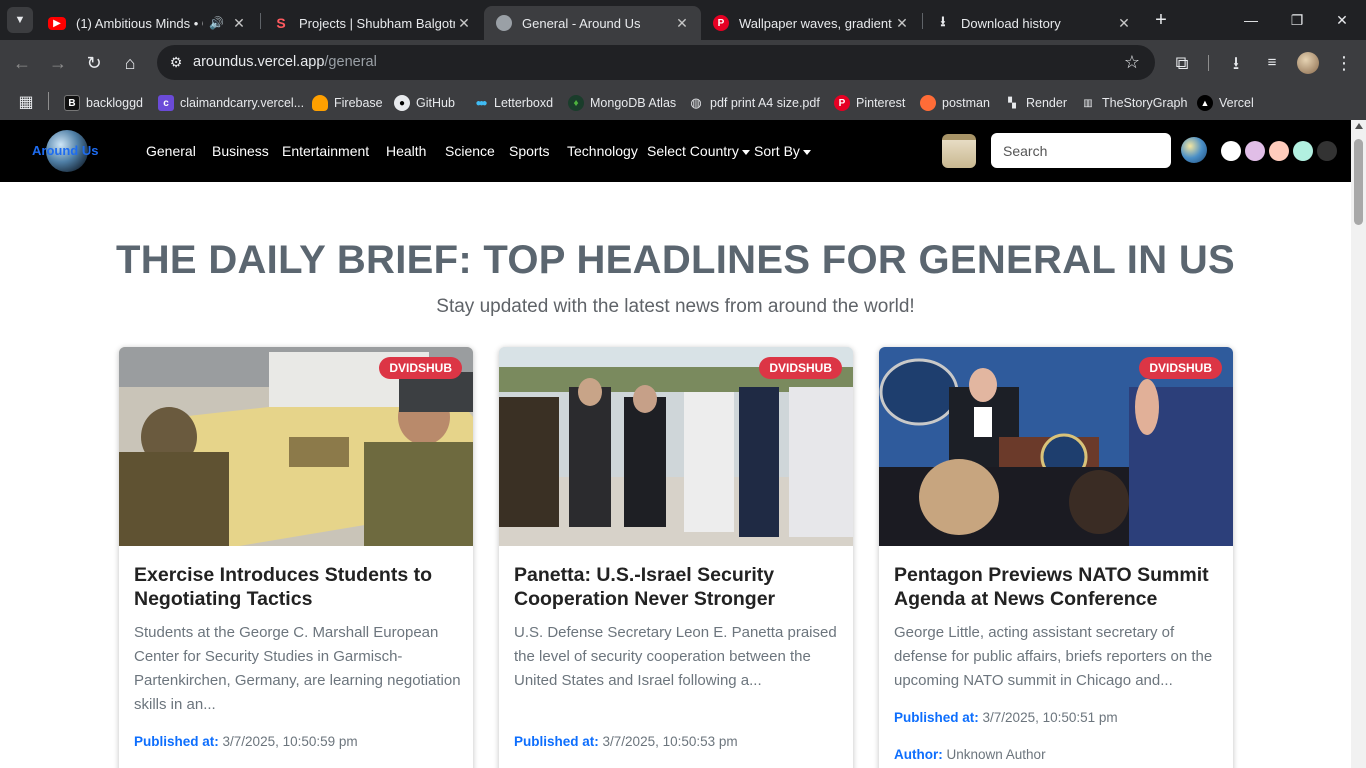 This screenshot has height=768, width=1366. I want to click on speaker-icon: 🔊, so click(216, 23).